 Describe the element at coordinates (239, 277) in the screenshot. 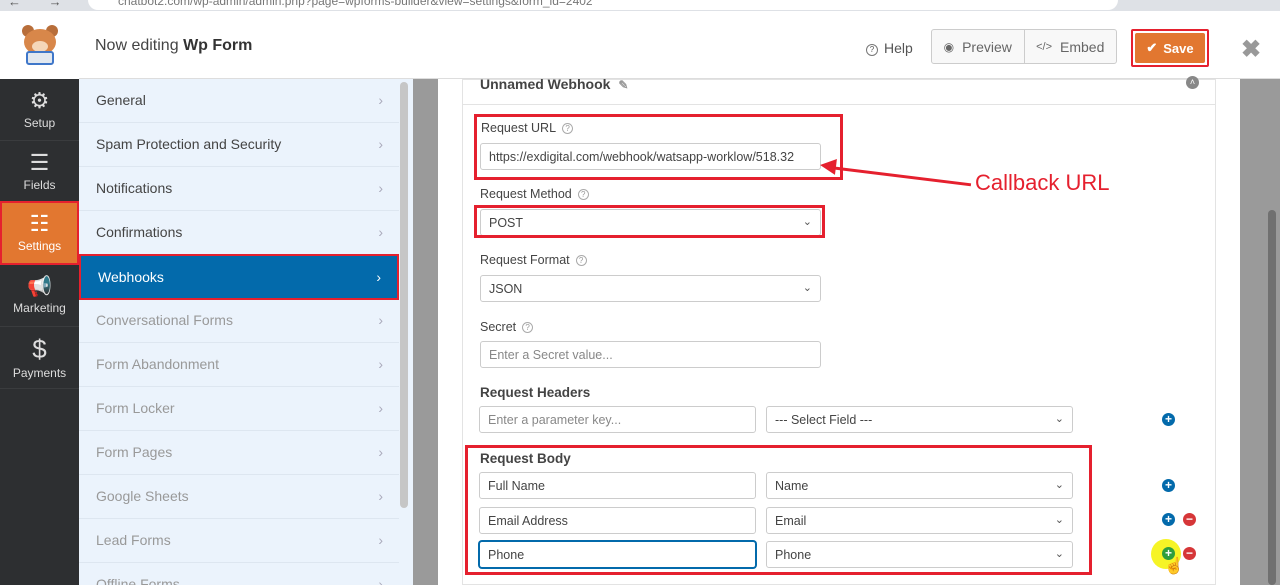

I see `settings-item-webhooks: Webhooks ›` at that location.